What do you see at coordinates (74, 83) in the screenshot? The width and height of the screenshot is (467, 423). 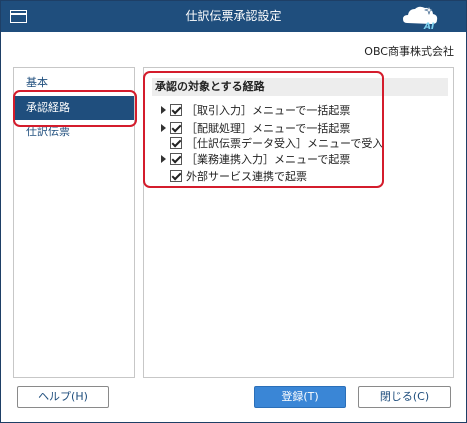 I see `sidebar-item-basic: 基本` at bounding box center [74, 83].